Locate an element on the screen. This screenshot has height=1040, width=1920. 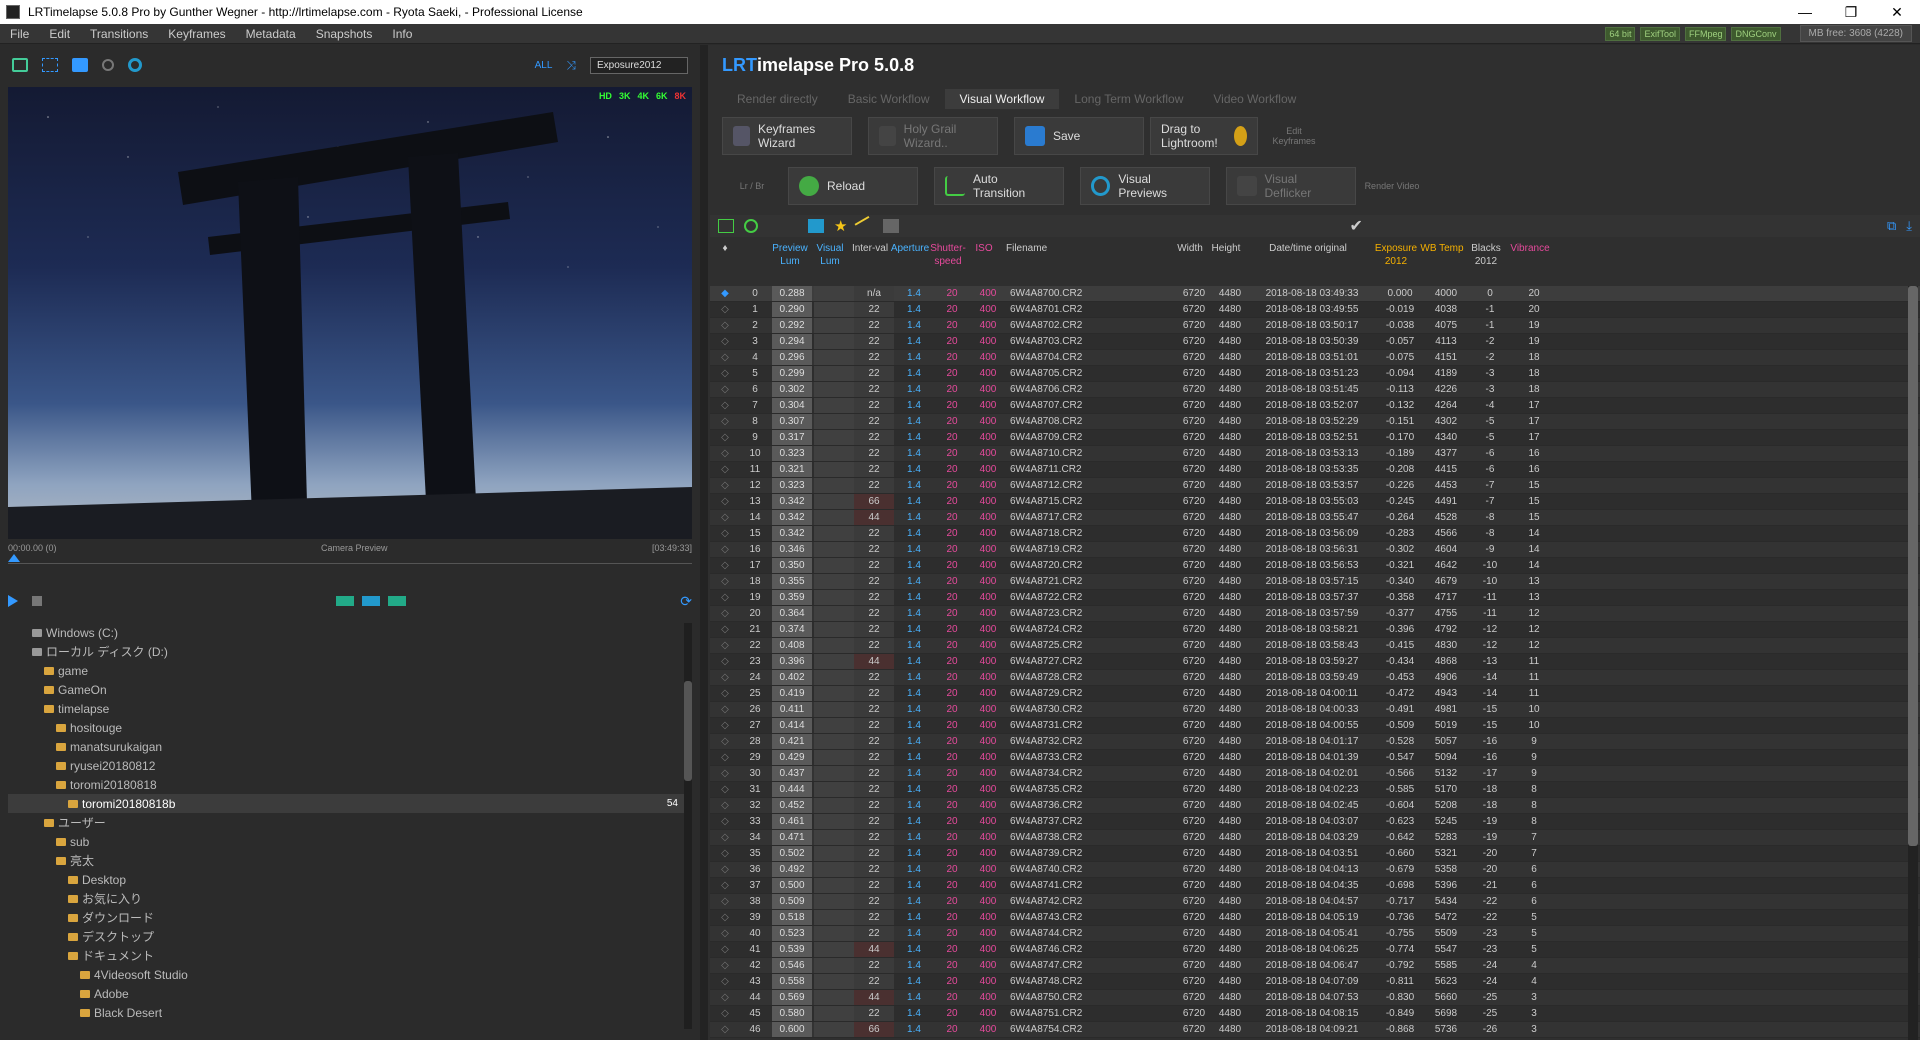
export-frame3-icon is located at coordinates (397, 601).